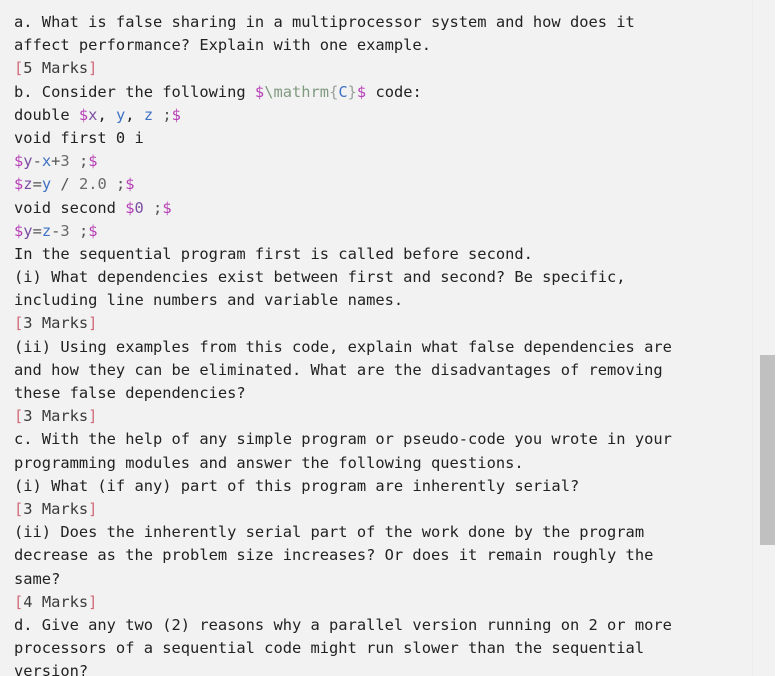 The height and width of the screenshot is (676, 783). Describe the element at coordinates (383, 668) in the screenshot. I see `code-line: version?` at that location.